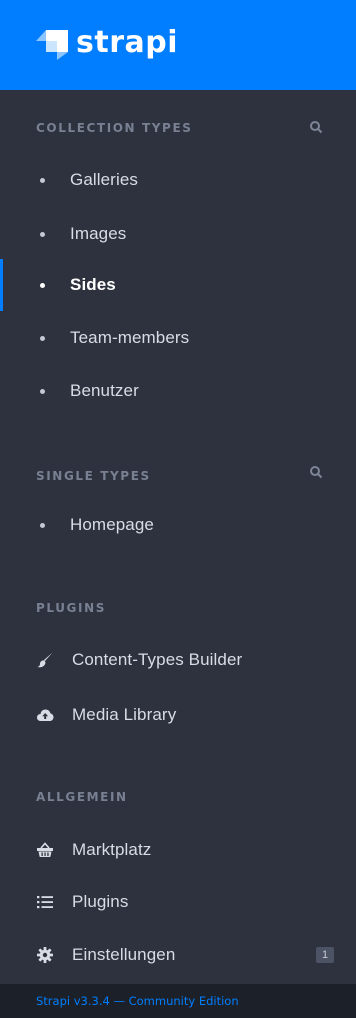 The image size is (356, 1018). Describe the element at coordinates (178, 955) in the screenshot. I see `sidebar-item-einstellungen: Einstellungen 1` at that location.